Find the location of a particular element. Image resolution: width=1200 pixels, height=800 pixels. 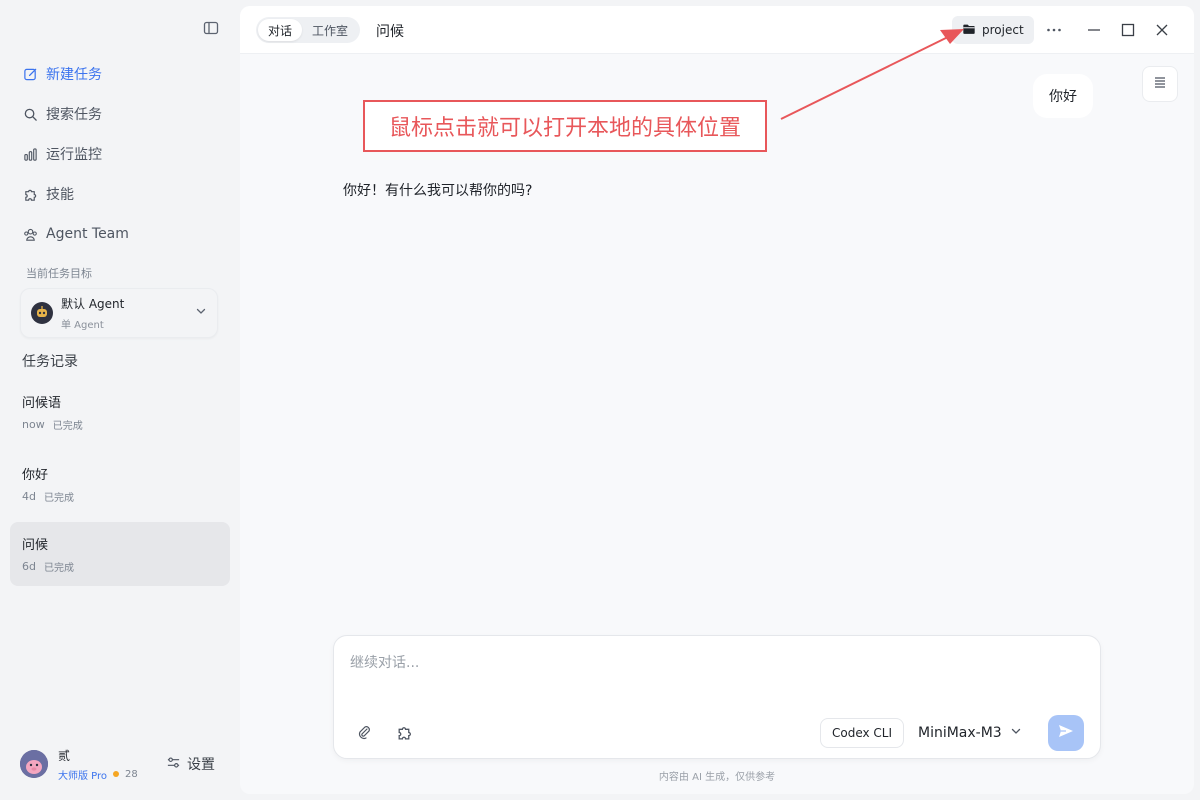

history-item: 问候语 now 已完成 is located at coordinates (120, 412).